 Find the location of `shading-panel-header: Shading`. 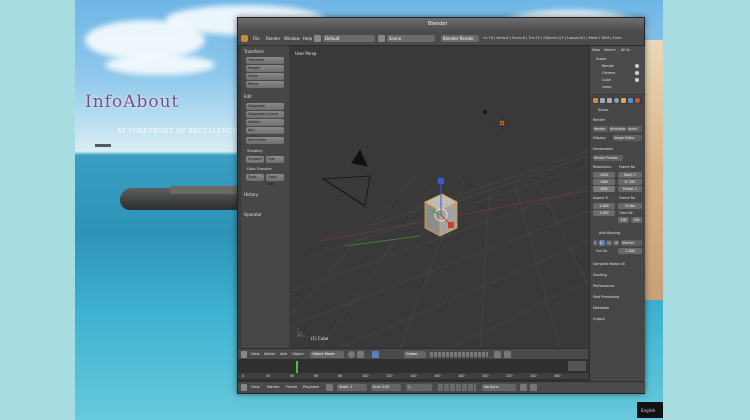

shading-panel-header: Shading is located at coordinates (600, 275).